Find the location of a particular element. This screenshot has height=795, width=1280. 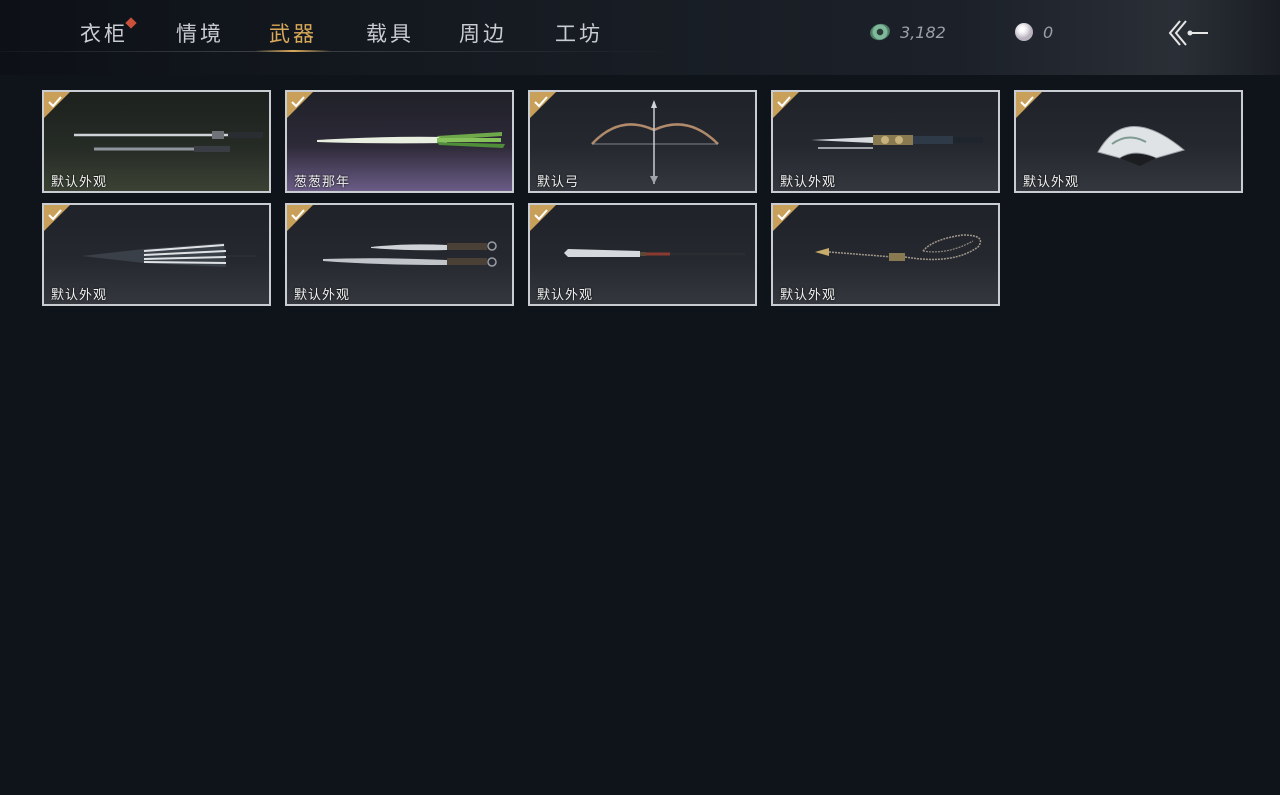

item-name: 葱葱那年 is located at coordinates (322, 182).